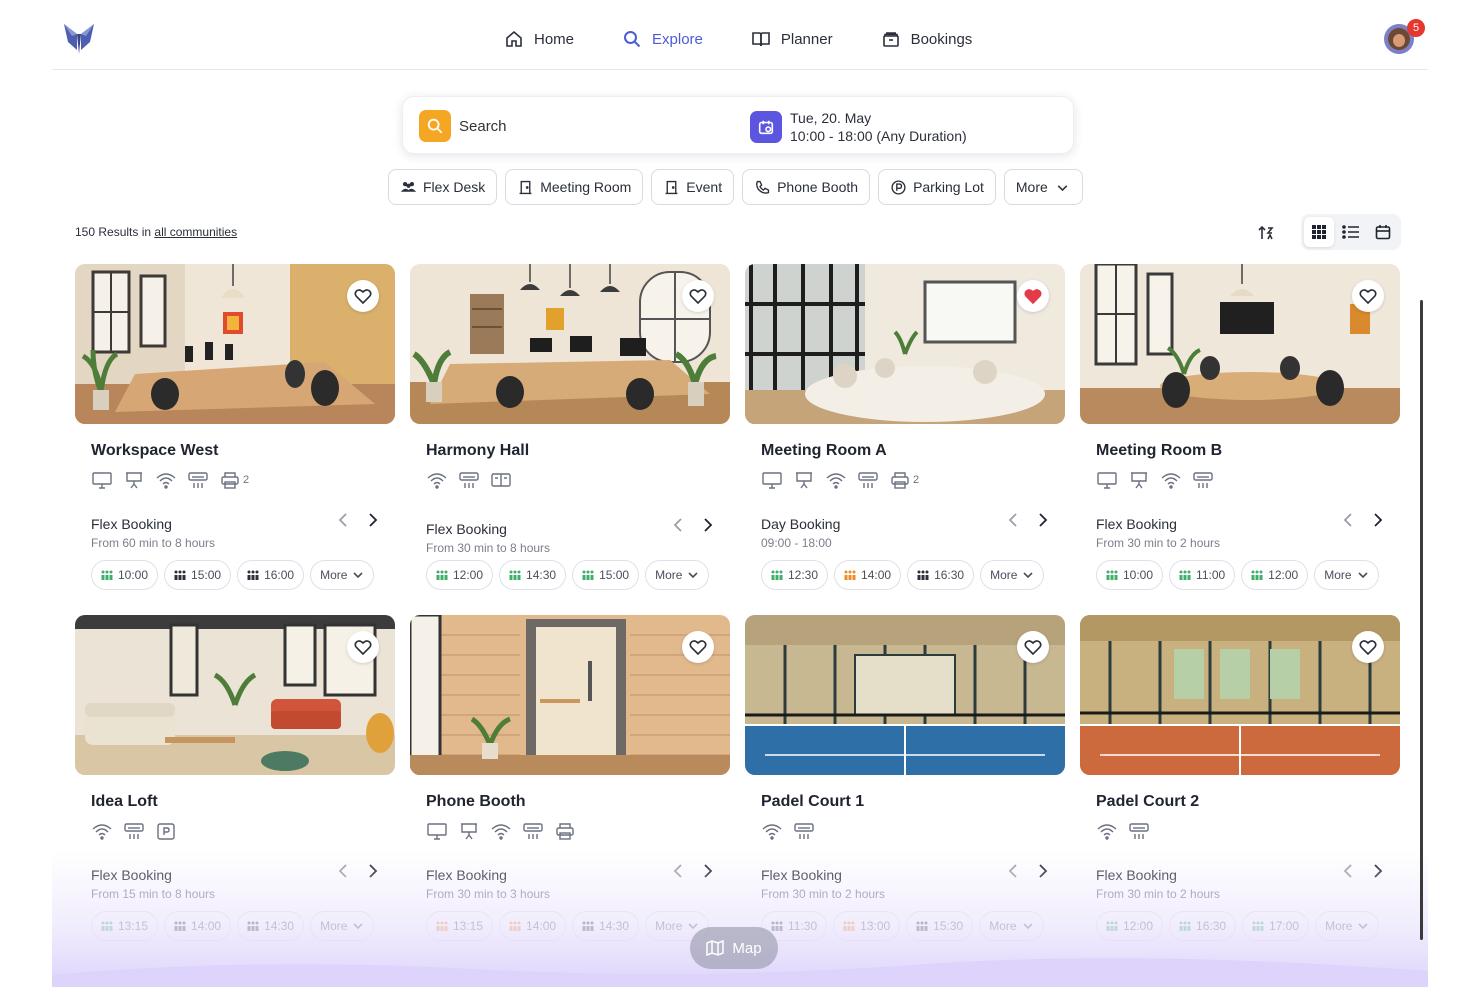 The width and height of the screenshot is (1480, 987). I want to click on nav-bookings: Bookings, so click(926, 39).